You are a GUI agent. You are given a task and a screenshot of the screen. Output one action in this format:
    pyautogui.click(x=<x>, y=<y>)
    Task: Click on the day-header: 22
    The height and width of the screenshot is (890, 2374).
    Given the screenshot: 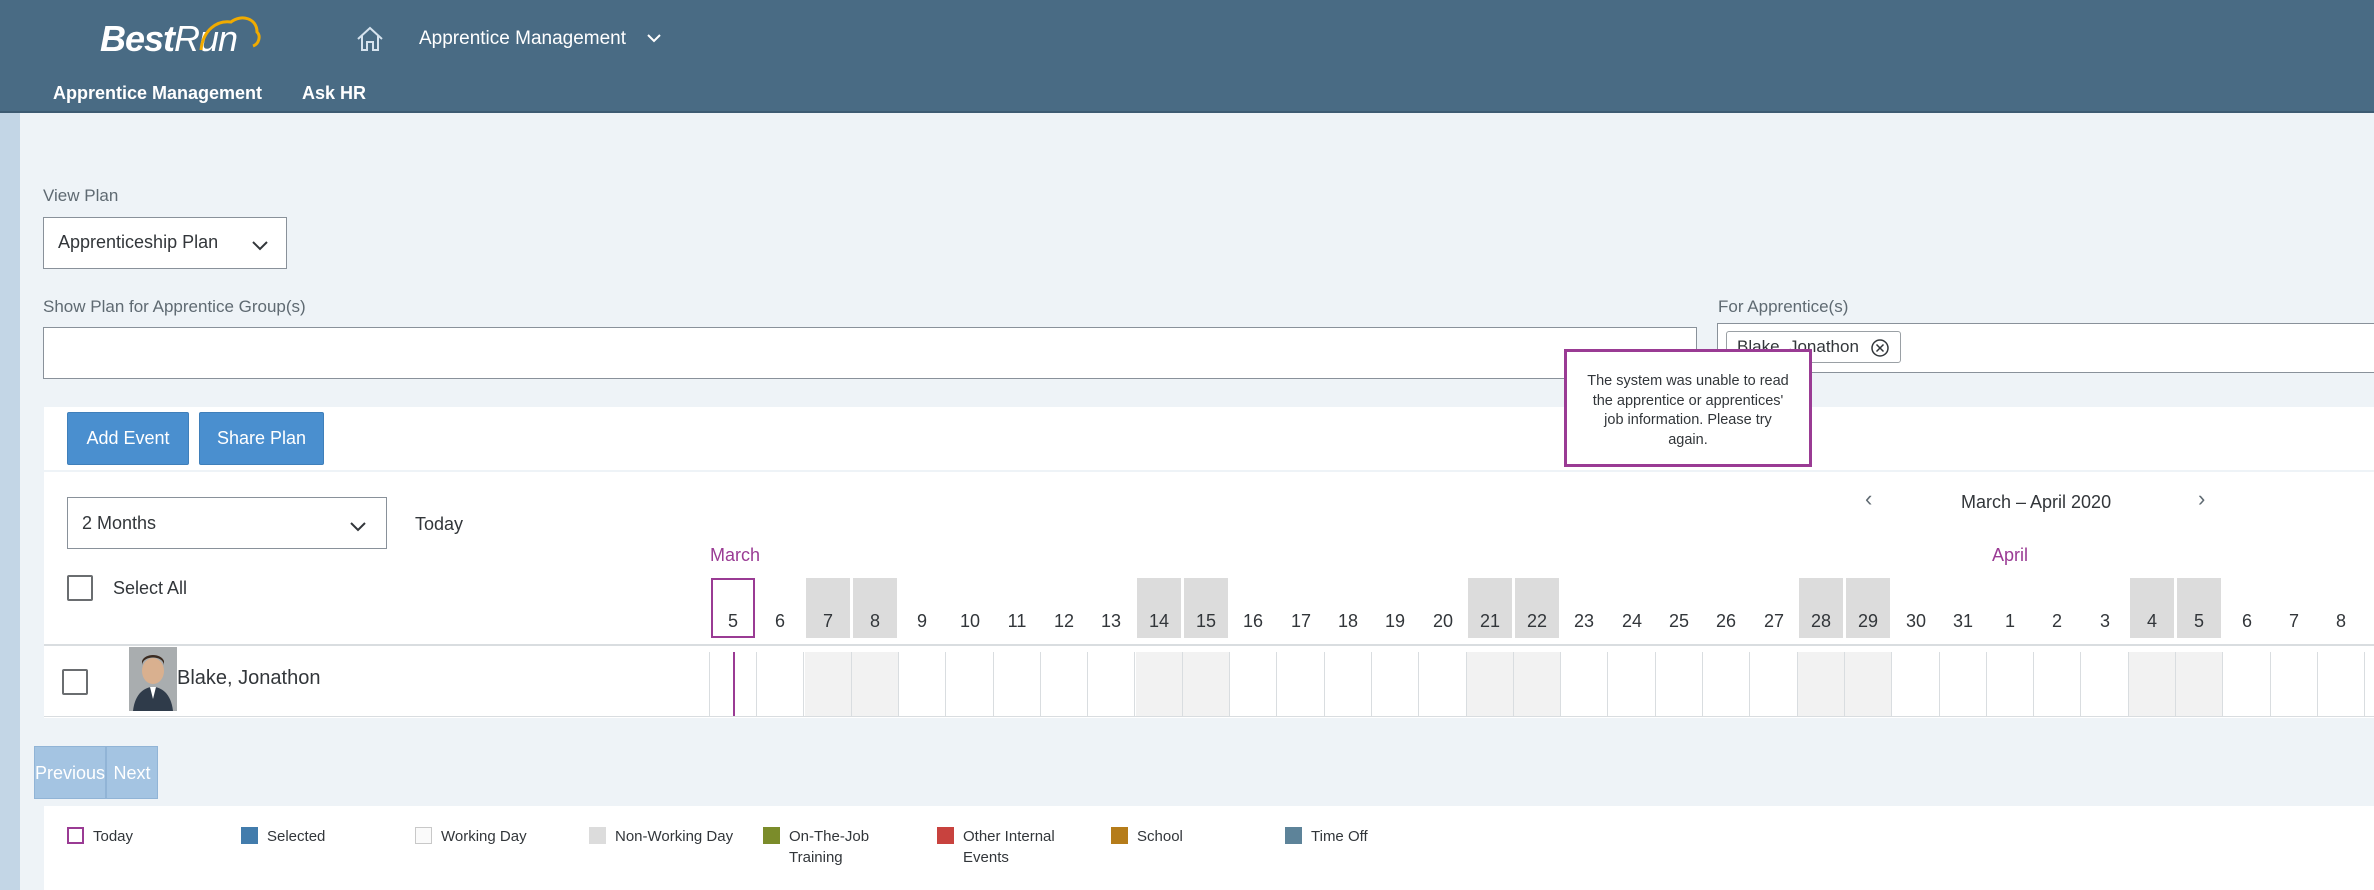 What is the action you would take?
    pyautogui.click(x=1537, y=608)
    